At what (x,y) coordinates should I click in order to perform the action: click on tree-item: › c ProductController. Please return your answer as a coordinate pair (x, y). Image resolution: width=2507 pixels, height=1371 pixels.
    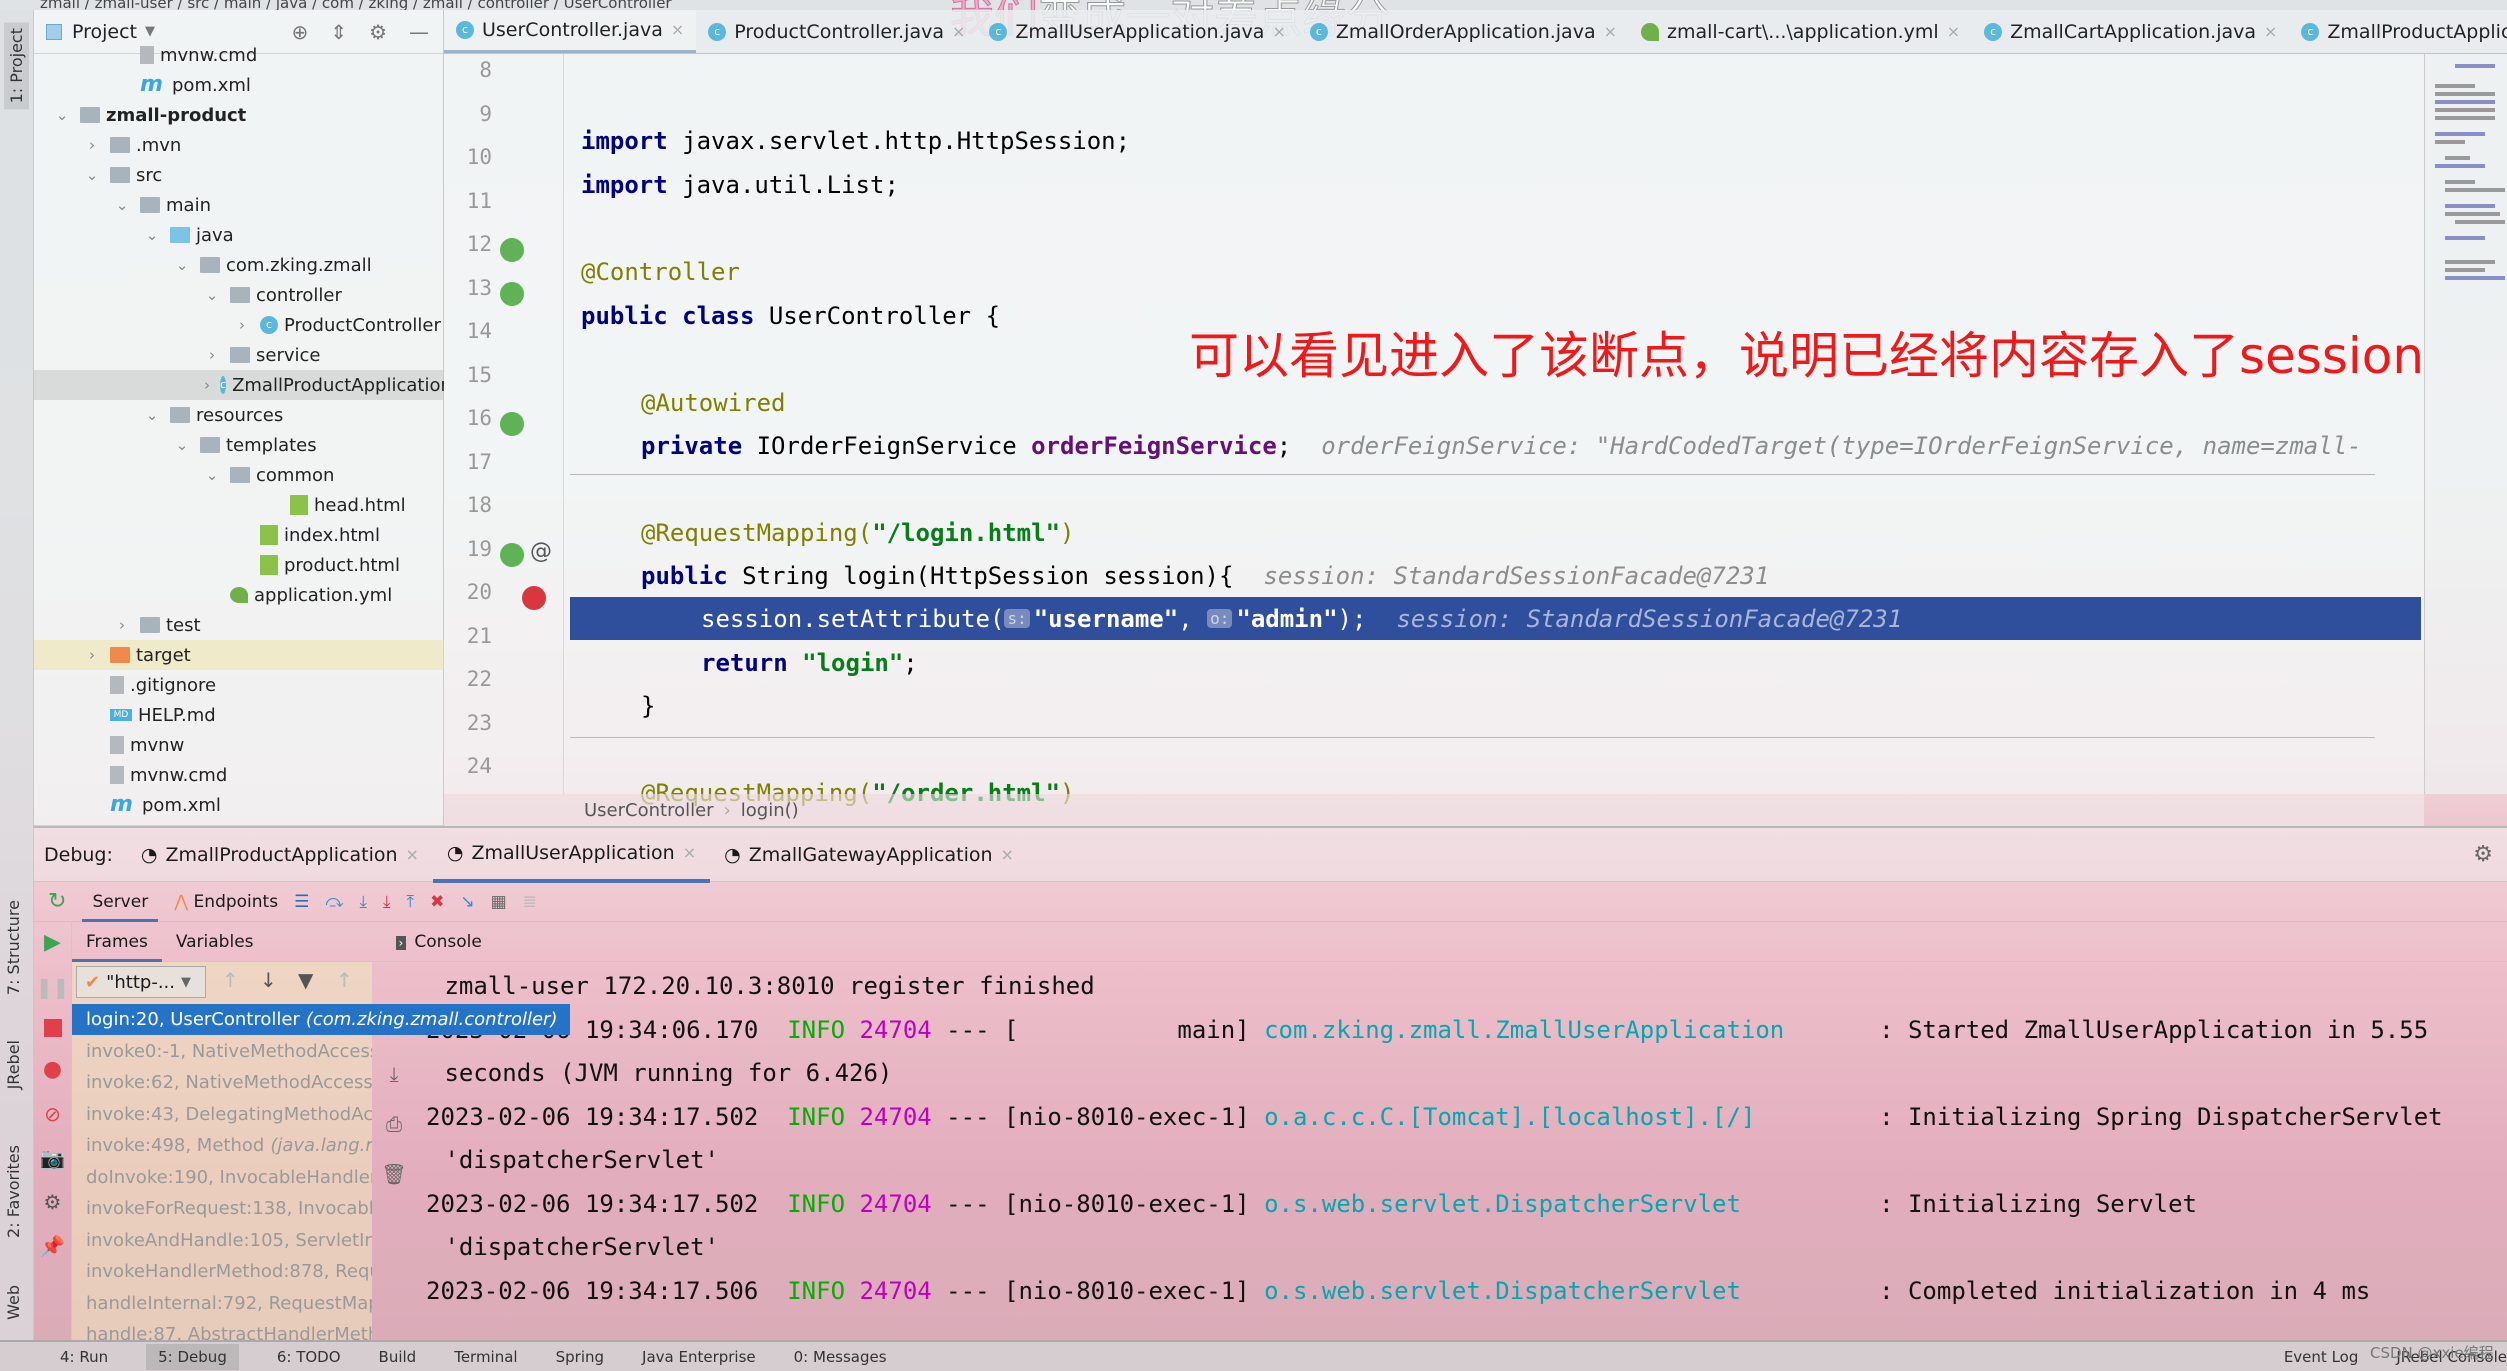
    Looking at the image, I should click on (239, 325).